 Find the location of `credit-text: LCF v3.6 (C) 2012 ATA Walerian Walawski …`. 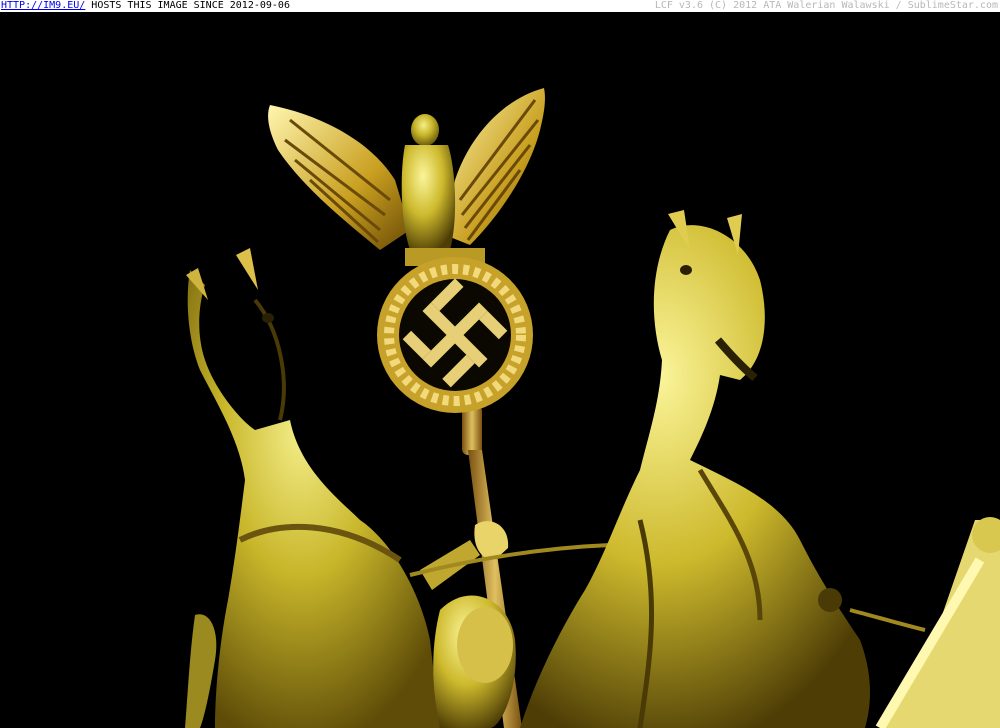

credit-text: LCF v3.6 (C) 2012 ATA Walerian Walawski … is located at coordinates (826, 5).